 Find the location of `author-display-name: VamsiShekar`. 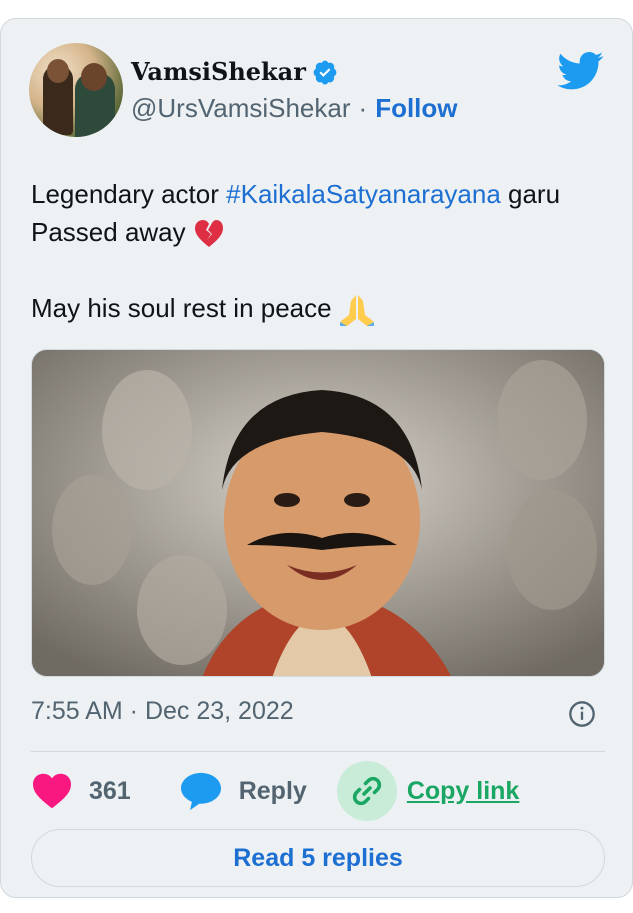

author-display-name: VamsiShekar is located at coordinates (218, 71).